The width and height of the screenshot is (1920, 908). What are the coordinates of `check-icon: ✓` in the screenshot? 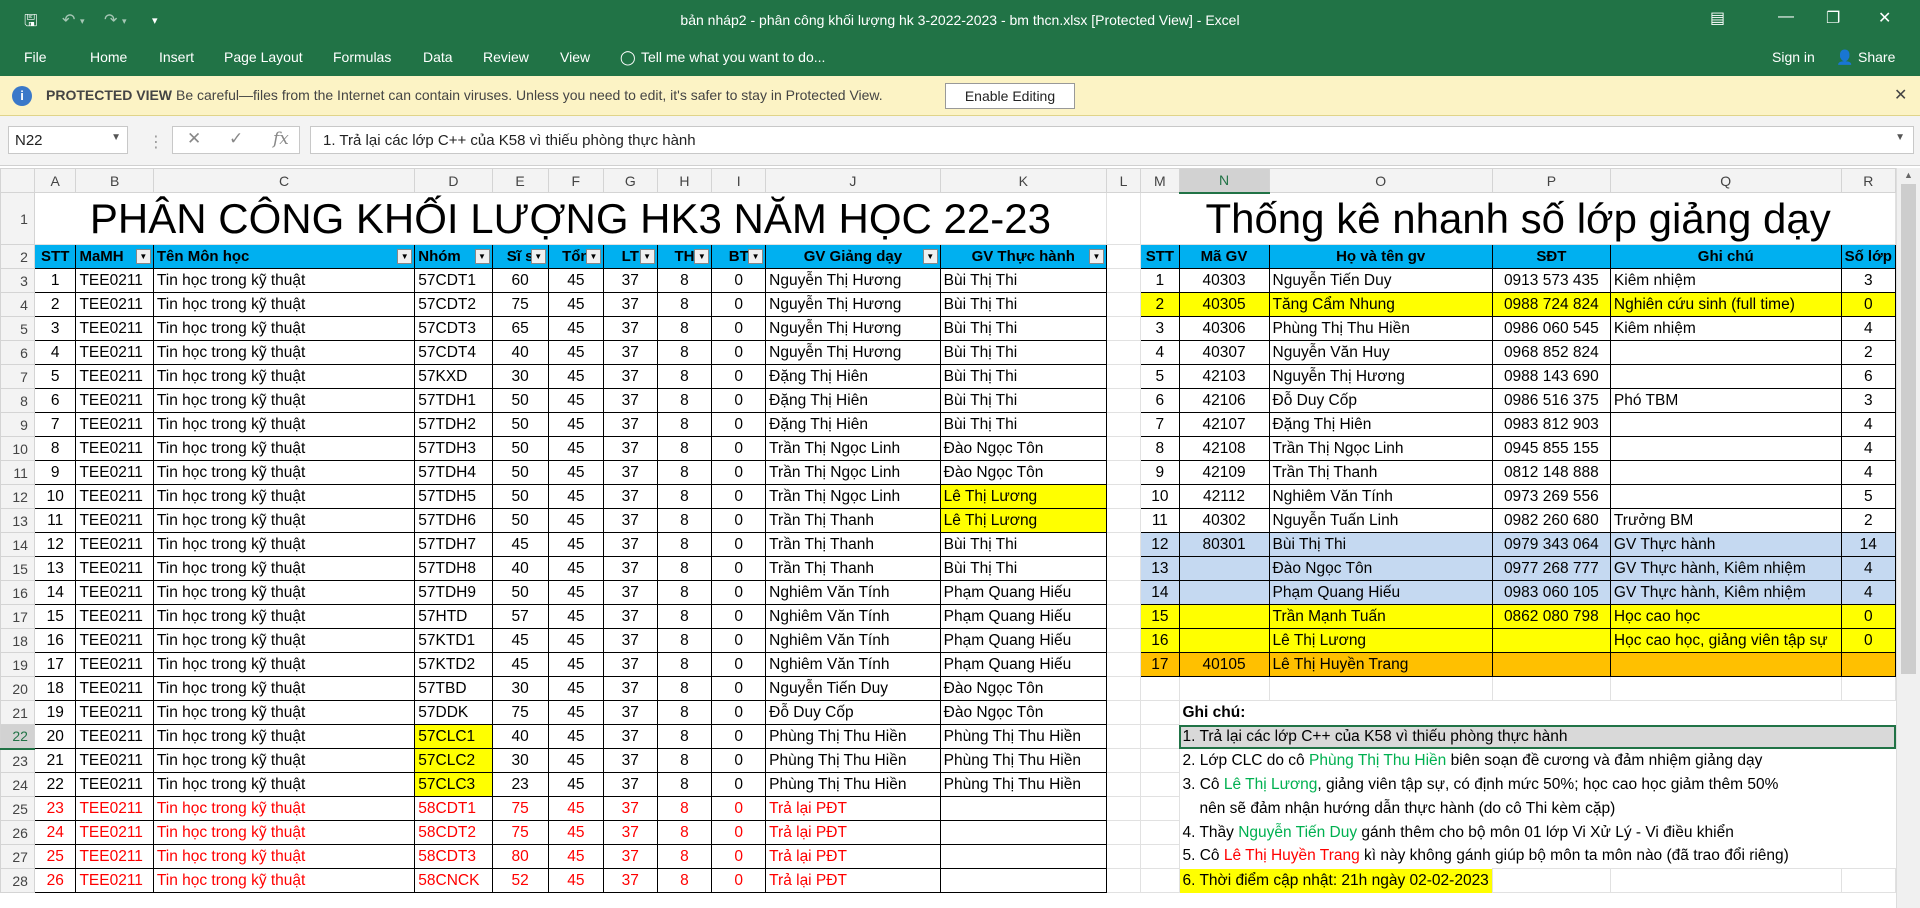 It's located at (236, 139).